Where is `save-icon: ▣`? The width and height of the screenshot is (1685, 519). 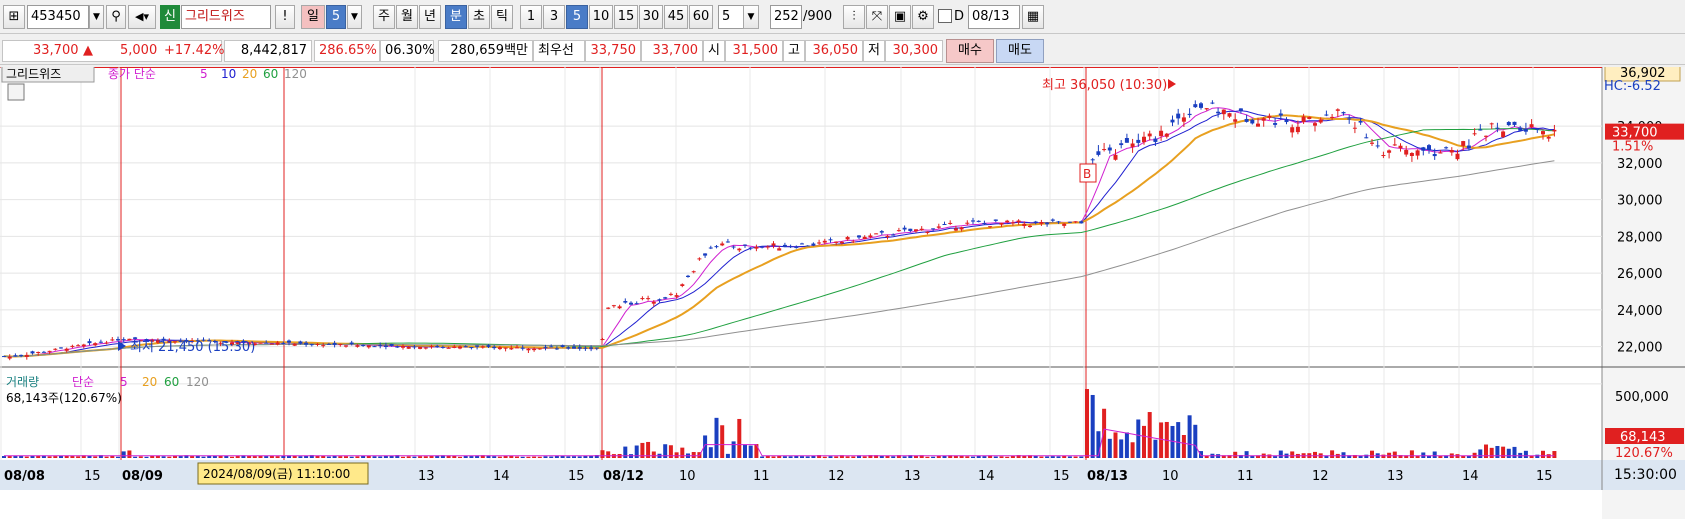 save-icon: ▣ is located at coordinates (900, 17).